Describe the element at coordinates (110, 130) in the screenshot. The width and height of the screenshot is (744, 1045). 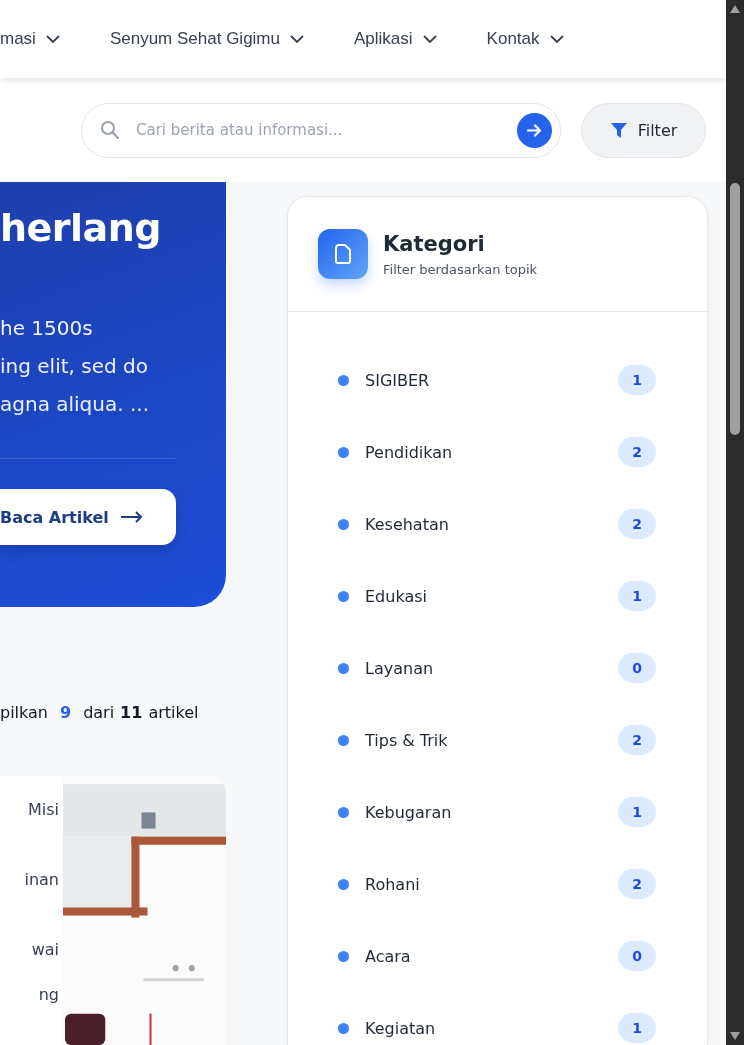
I see `search-icon` at that location.